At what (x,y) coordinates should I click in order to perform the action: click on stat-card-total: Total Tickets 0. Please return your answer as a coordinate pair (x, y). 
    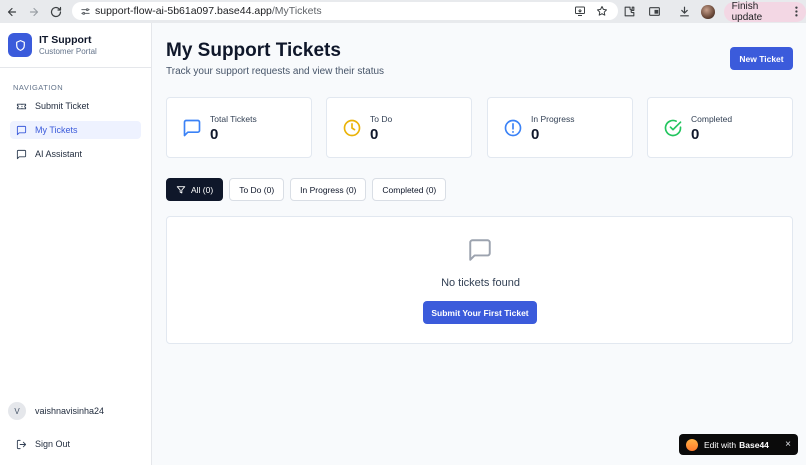
    Looking at the image, I should click on (239, 127).